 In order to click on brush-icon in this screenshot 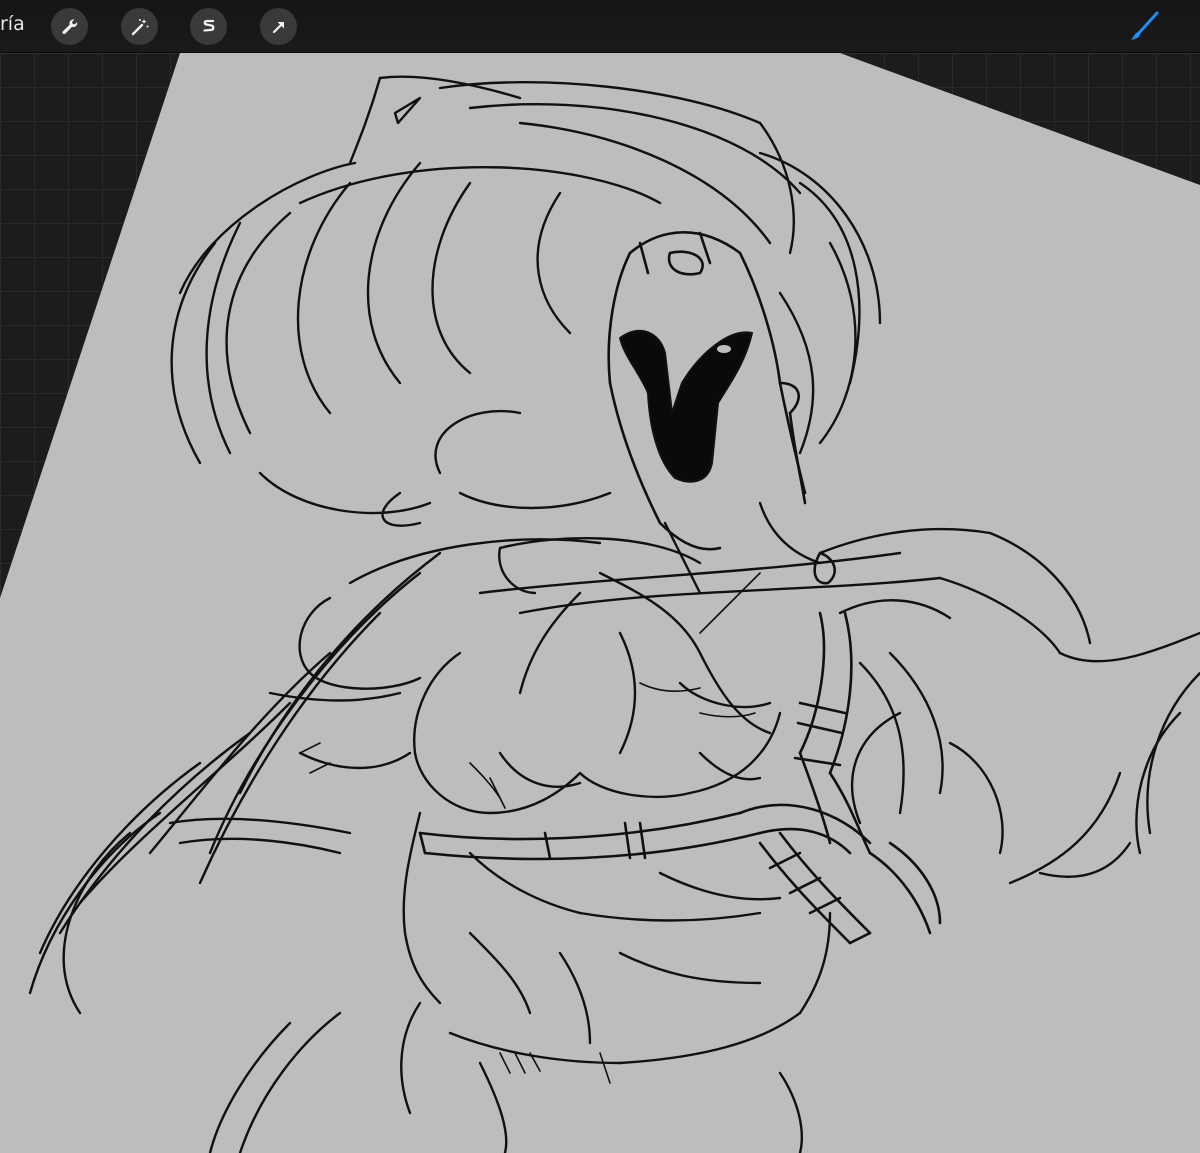, I will do `click(1144, 27)`.